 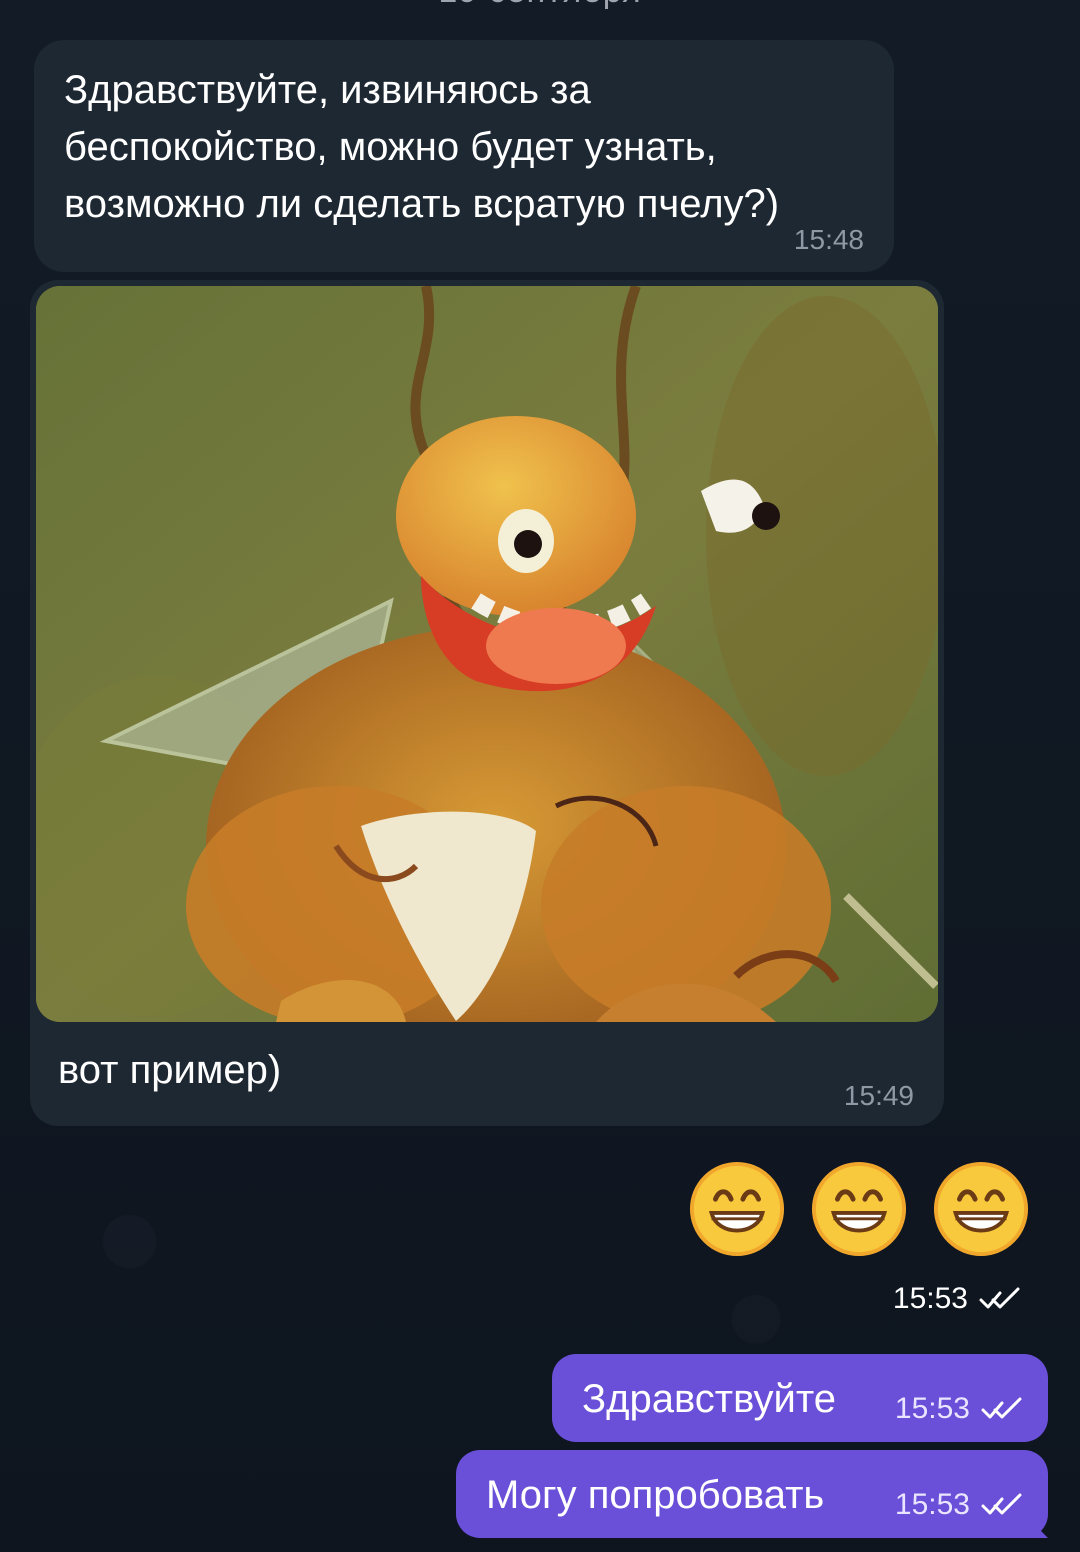 What do you see at coordinates (1036, 1526) in the screenshot?
I see `bubble-tail` at bounding box center [1036, 1526].